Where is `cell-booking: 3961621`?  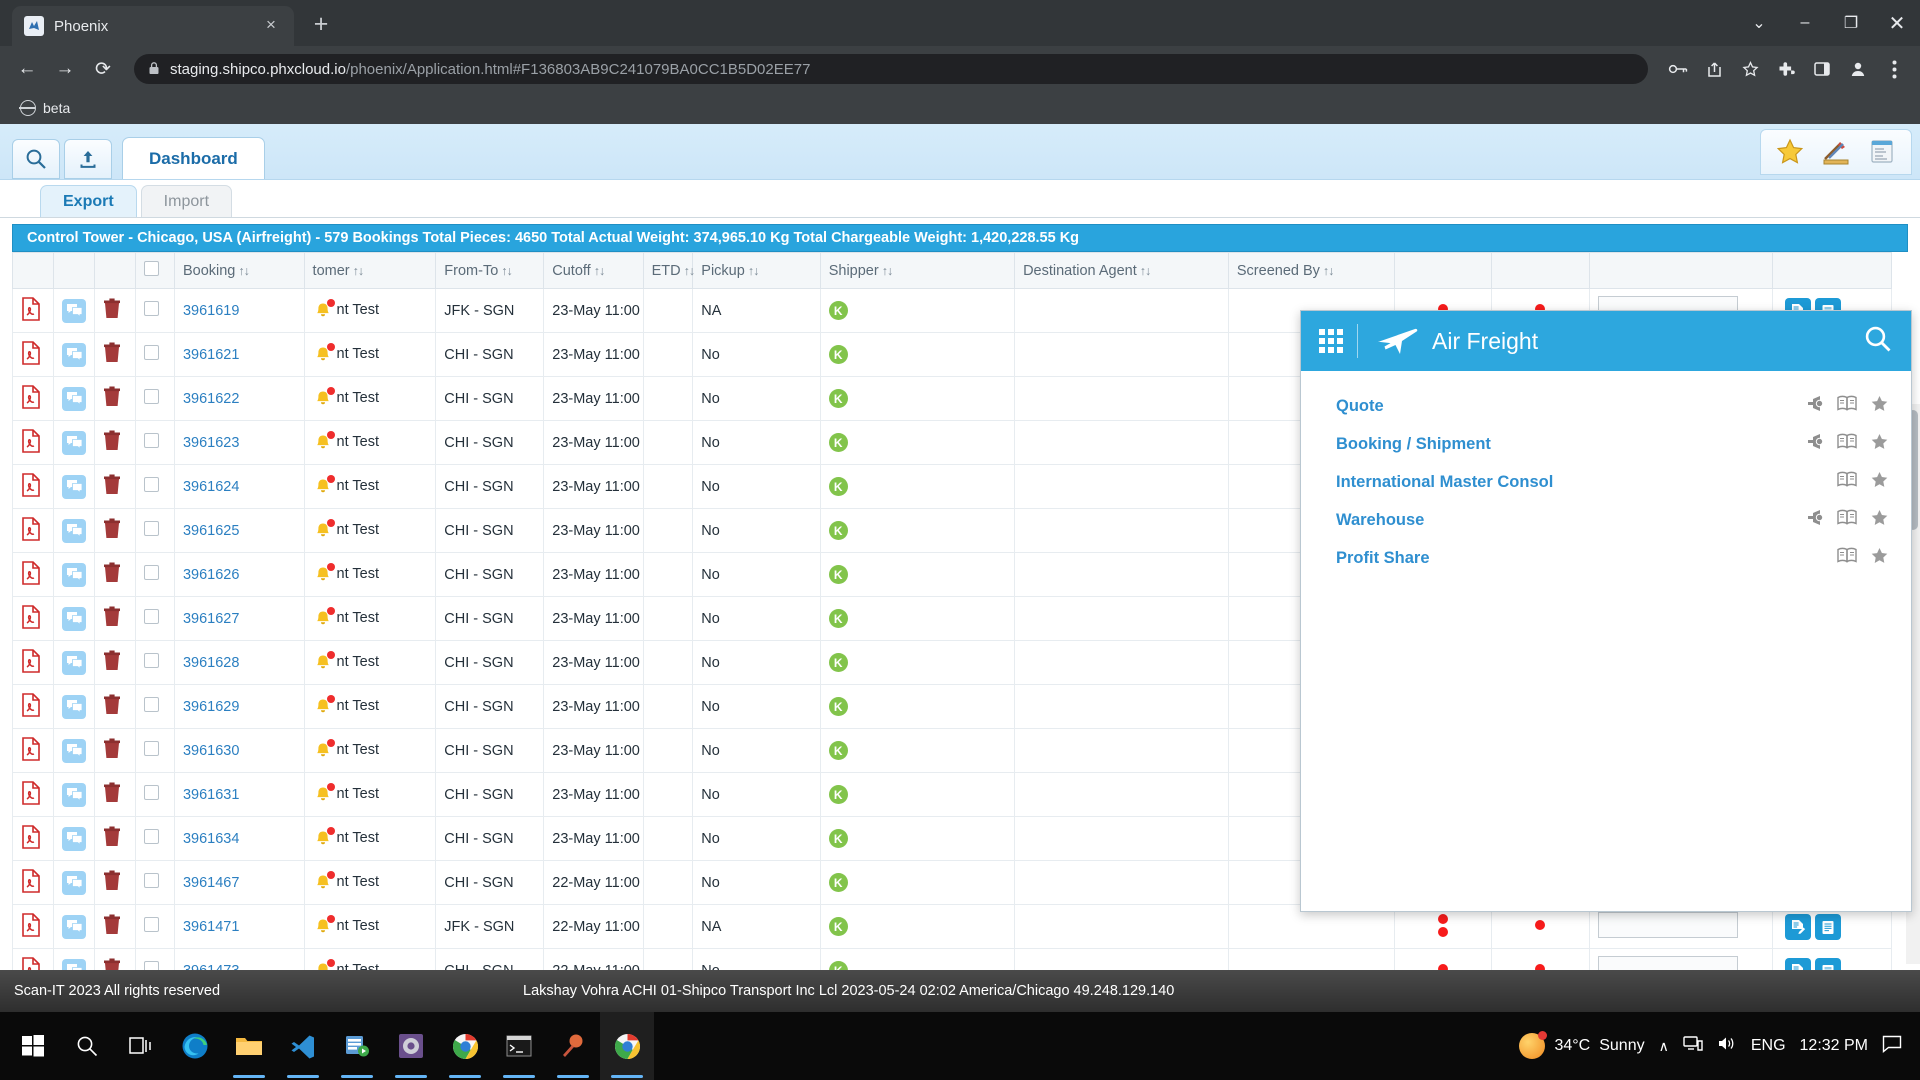 cell-booking: 3961621 is located at coordinates (239, 354).